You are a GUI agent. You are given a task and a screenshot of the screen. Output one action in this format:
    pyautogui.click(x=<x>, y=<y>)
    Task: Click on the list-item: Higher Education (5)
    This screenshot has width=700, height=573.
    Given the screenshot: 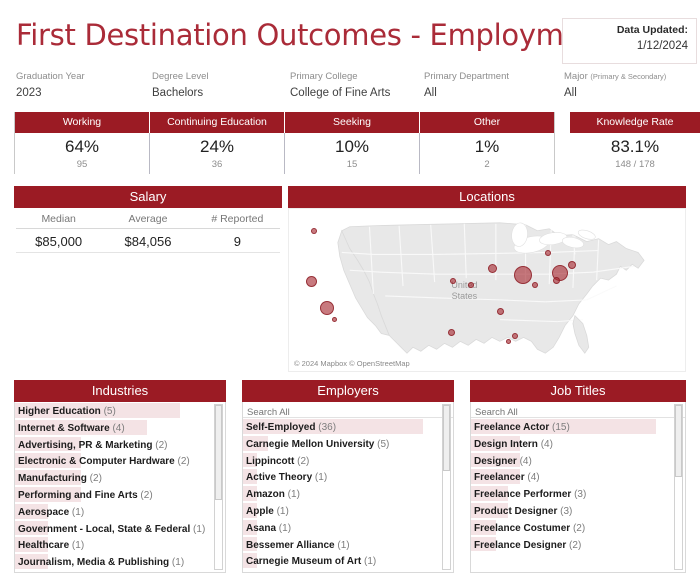 What is the action you would take?
    pyautogui.click(x=120, y=410)
    